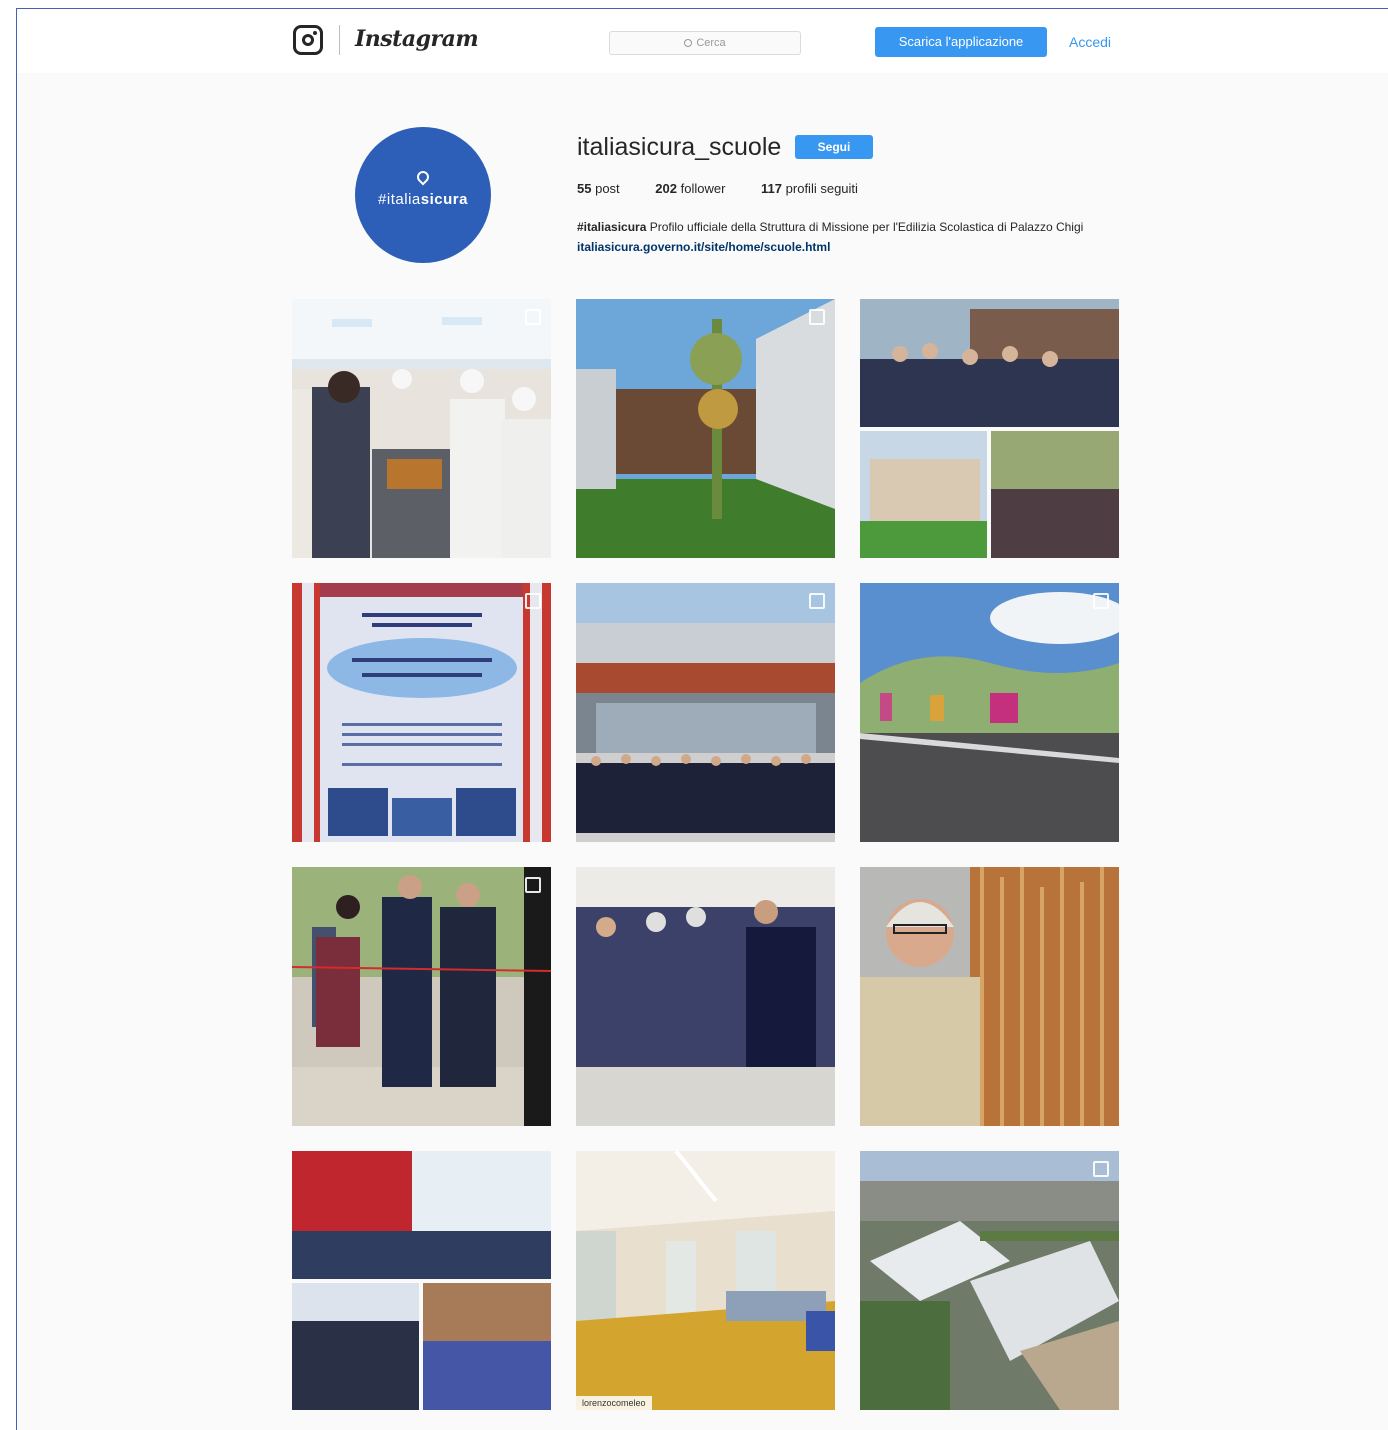 This screenshot has height=1430, width=1388. What do you see at coordinates (611, 227) in the screenshot?
I see `bio-hashtag: #italiasicura` at bounding box center [611, 227].